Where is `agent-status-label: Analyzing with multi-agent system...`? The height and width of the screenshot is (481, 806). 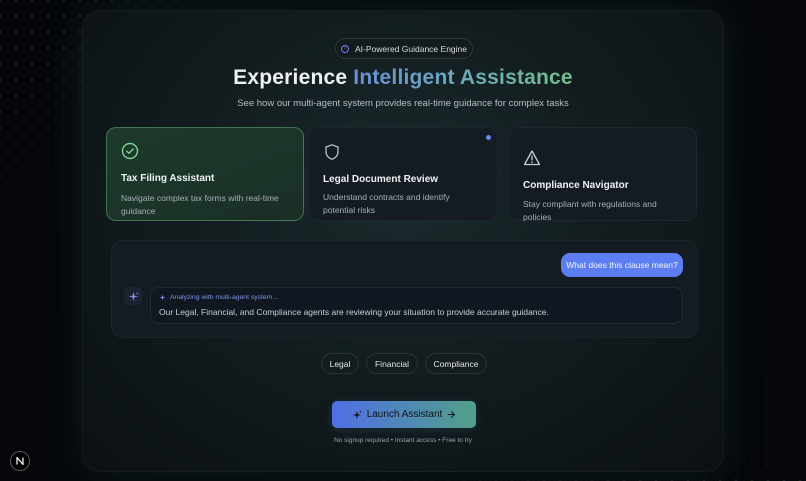
agent-status-label: Analyzing with multi-agent system... is located at coordinates (224, 297).